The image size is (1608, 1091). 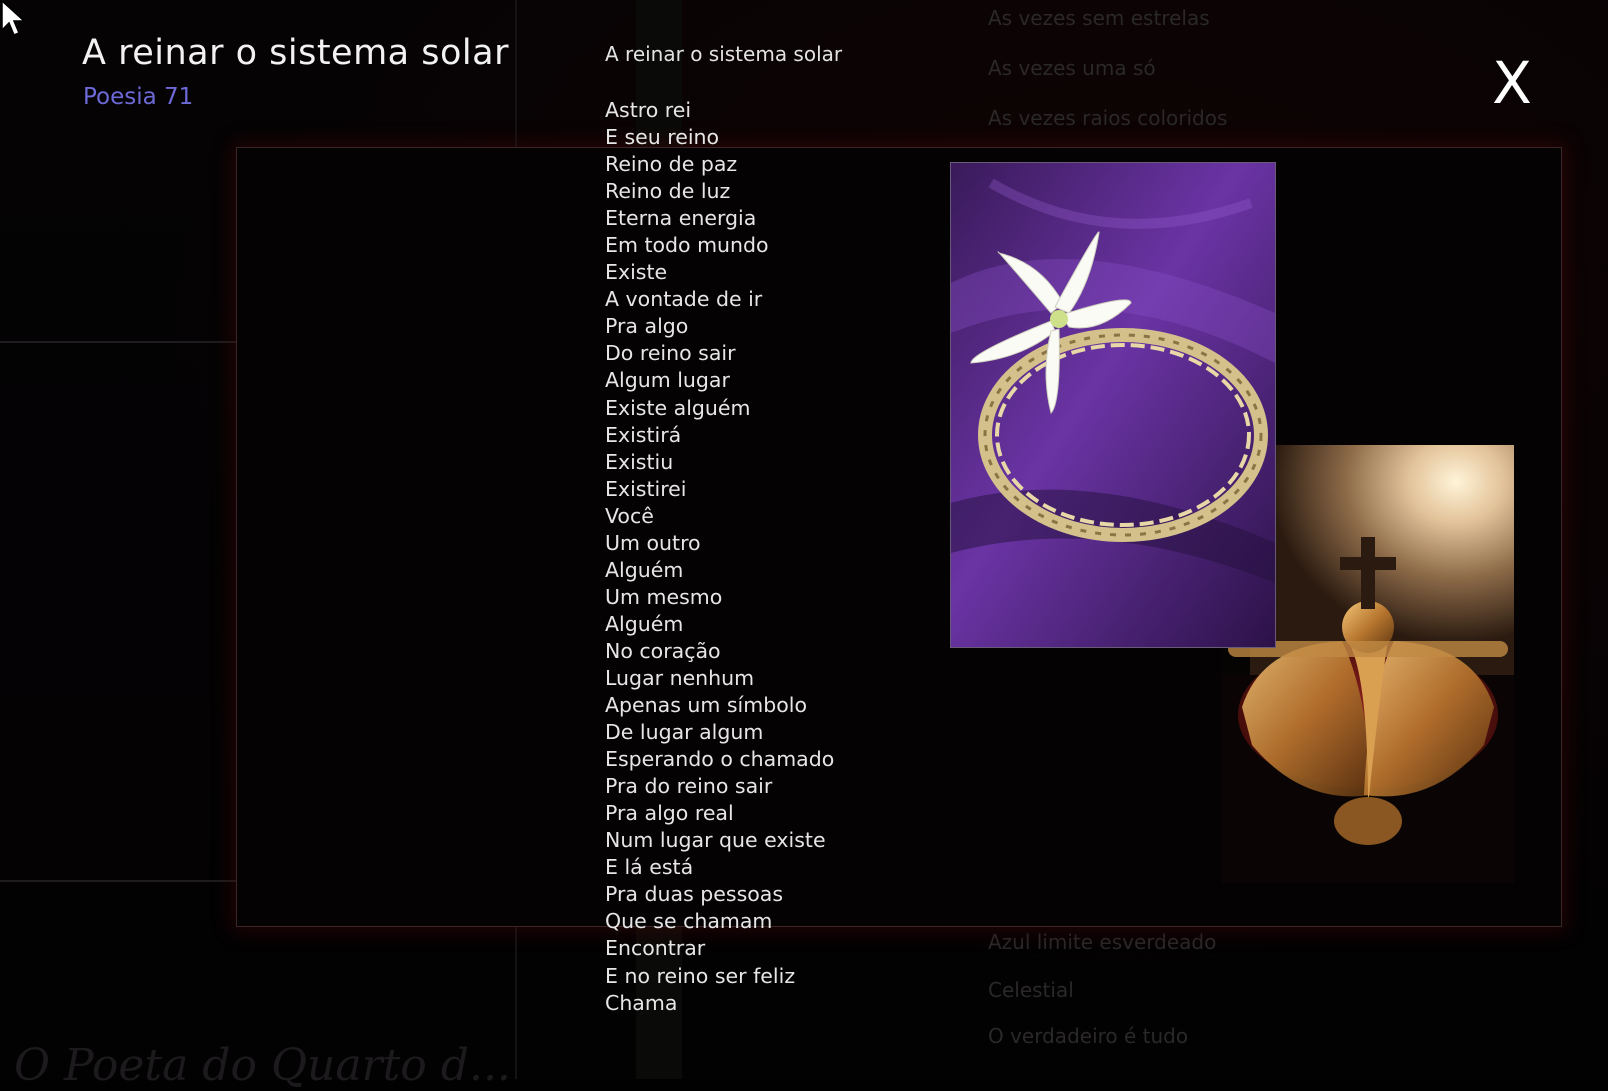 What do you see at coordinates (295, 53) in the screenshot?
I see `page-title: A reinar o sistema solar` at bounding box center [295, 53].